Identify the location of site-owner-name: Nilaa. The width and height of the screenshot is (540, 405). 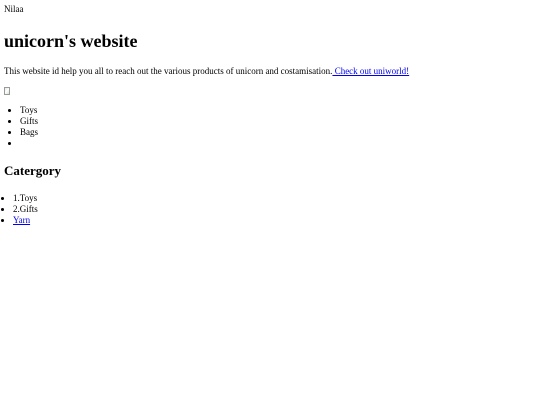
(14, 9).